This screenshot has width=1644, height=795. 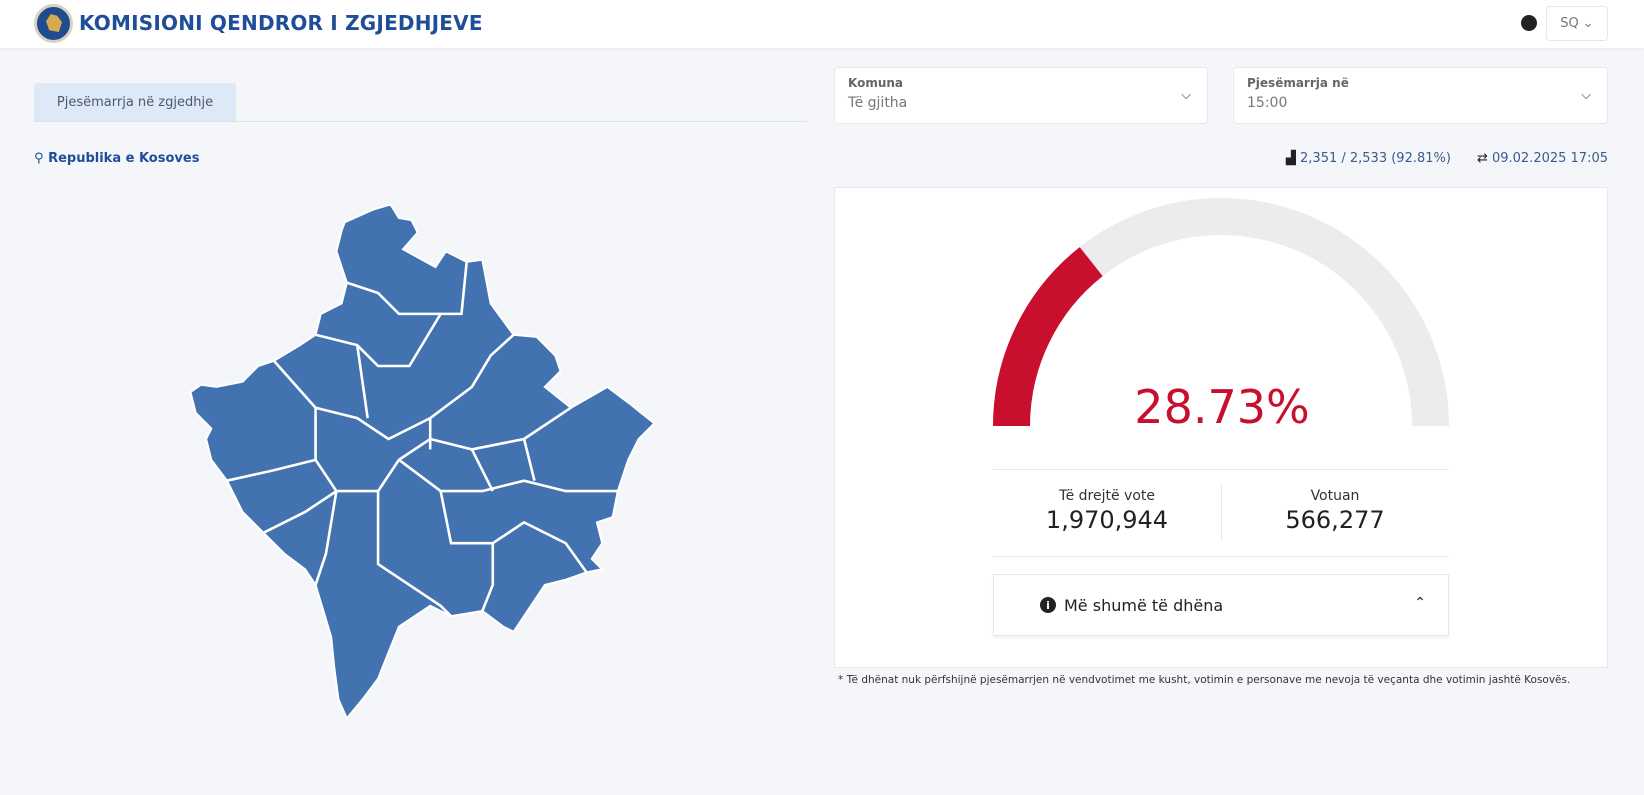 What do you see at coordinates (1335, 520) in the screenshot?
I see `voted-value: 566,277` at bounding box center [1335, 520].